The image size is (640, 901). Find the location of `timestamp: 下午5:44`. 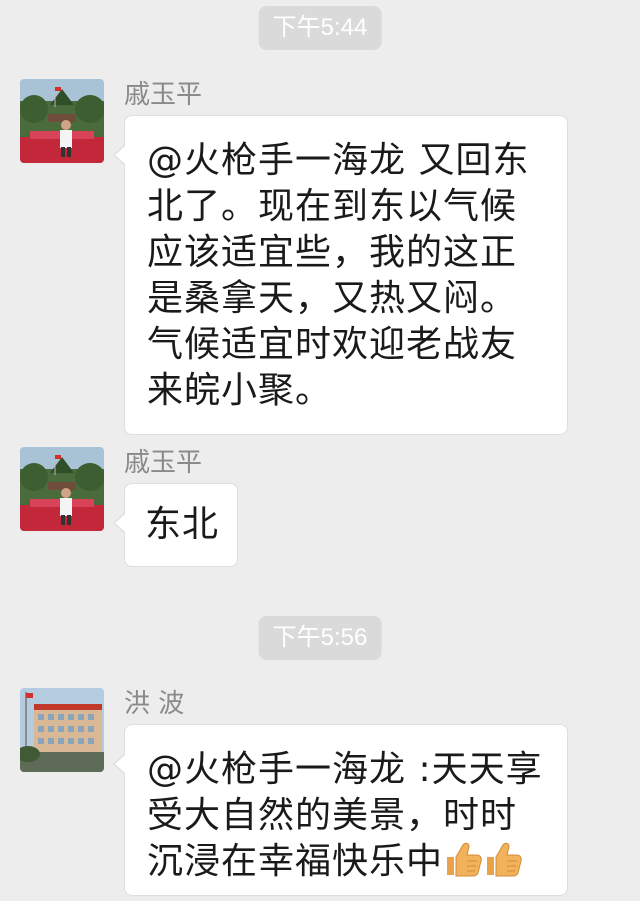

timestamp: 下午5:44 is located at coordinates (320, 28).